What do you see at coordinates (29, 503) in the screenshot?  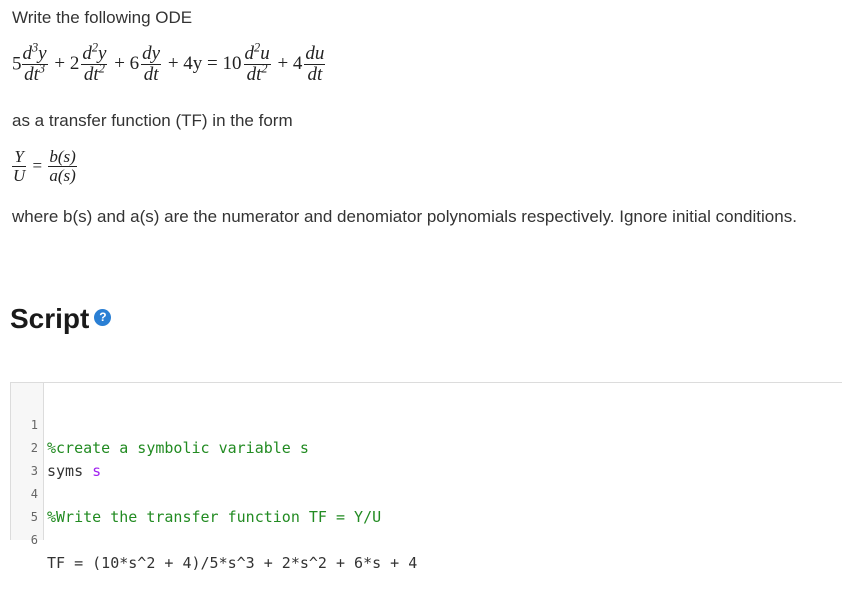 I see `code-line: 5` at bounding box center [29, 503].